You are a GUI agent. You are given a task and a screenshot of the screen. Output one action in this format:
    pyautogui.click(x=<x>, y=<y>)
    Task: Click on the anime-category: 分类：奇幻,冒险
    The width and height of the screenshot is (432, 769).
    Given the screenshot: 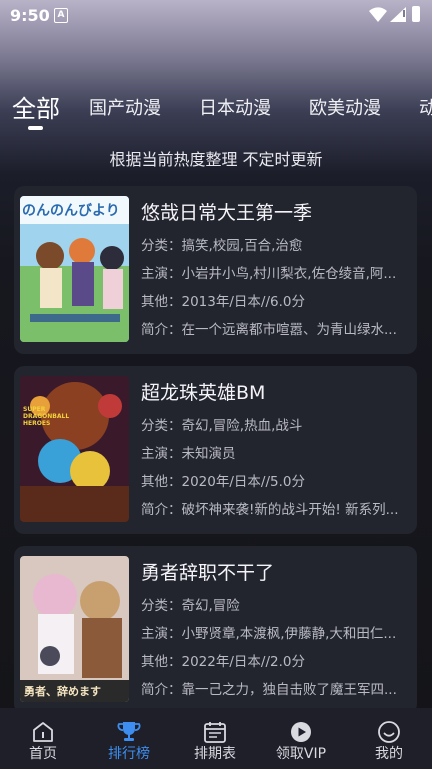 What is the action you would take?
    pyautogui.click(x=190, y=606)
    